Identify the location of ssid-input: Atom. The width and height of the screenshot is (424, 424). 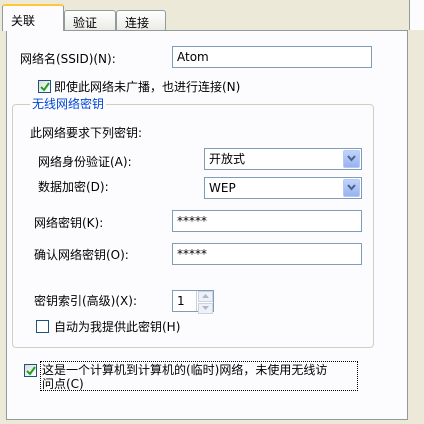
(272, 57).